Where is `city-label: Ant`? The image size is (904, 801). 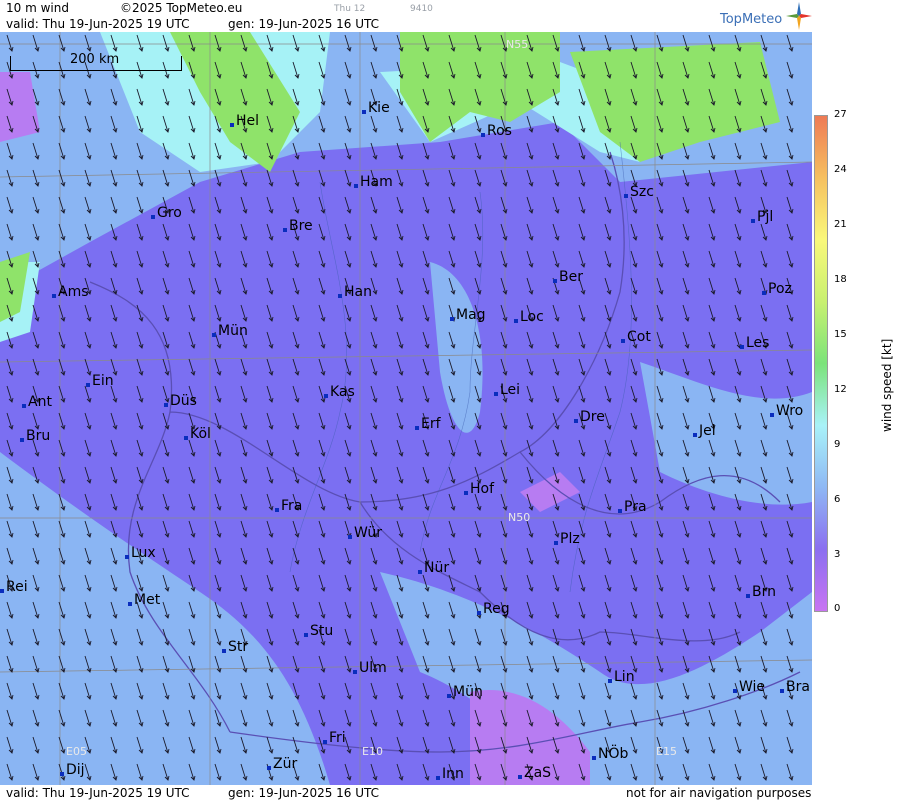
city-label: Ant is located at coordinates (37, 402).